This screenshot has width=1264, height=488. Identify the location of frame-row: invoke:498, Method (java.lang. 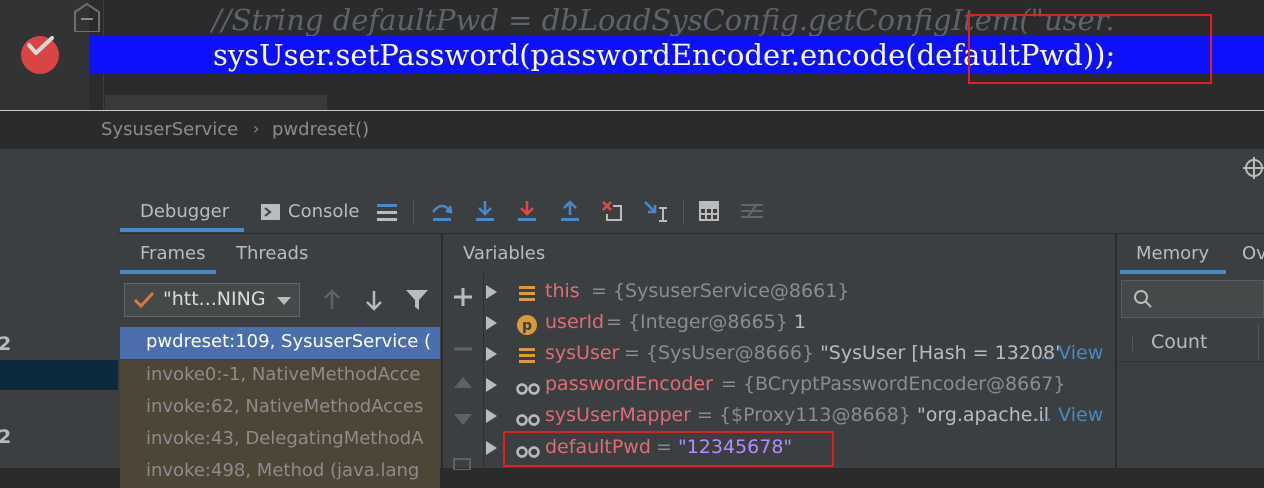
(280, 472).